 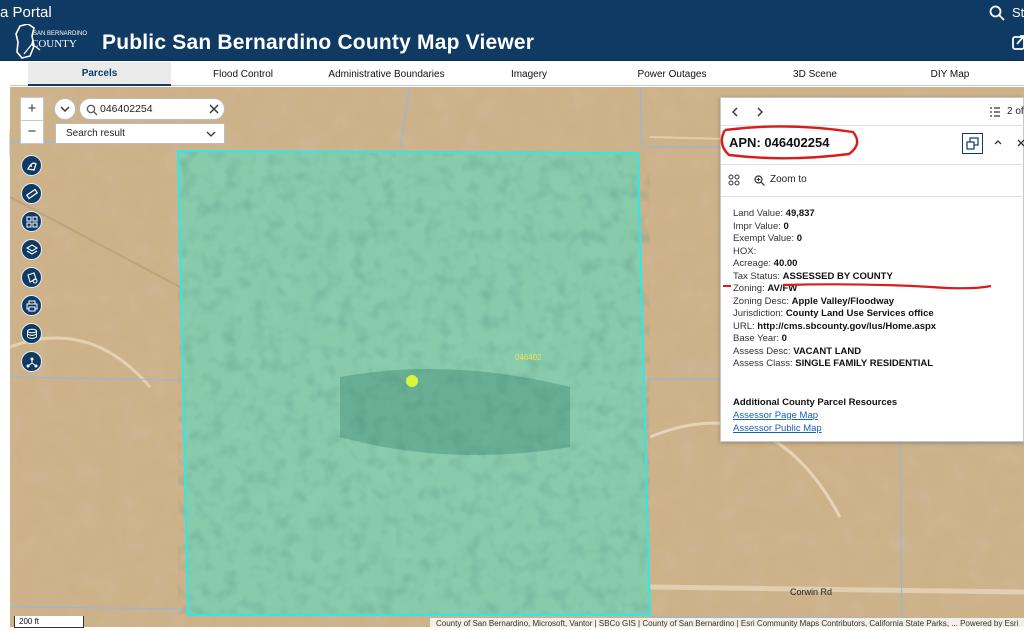 I want to click on assessor-public-map-link: Assessor Public Map, so click(x=777, y=428).